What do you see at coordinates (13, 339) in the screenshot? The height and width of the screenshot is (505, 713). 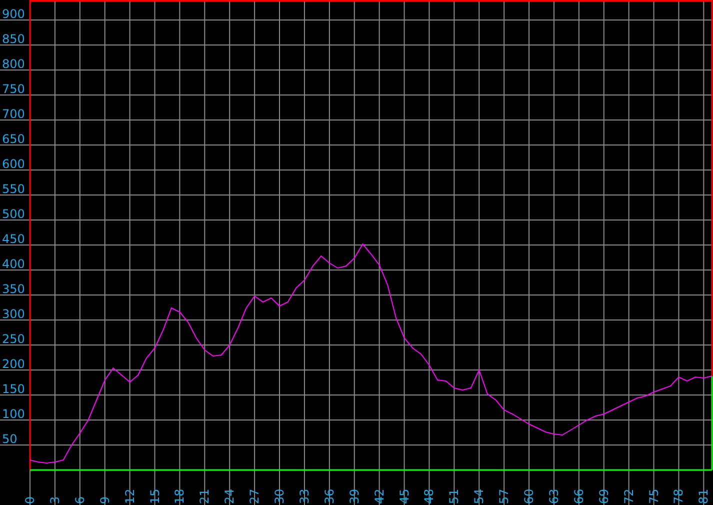 I see `y-axis-label: 250` at bounding box center [13, 339].